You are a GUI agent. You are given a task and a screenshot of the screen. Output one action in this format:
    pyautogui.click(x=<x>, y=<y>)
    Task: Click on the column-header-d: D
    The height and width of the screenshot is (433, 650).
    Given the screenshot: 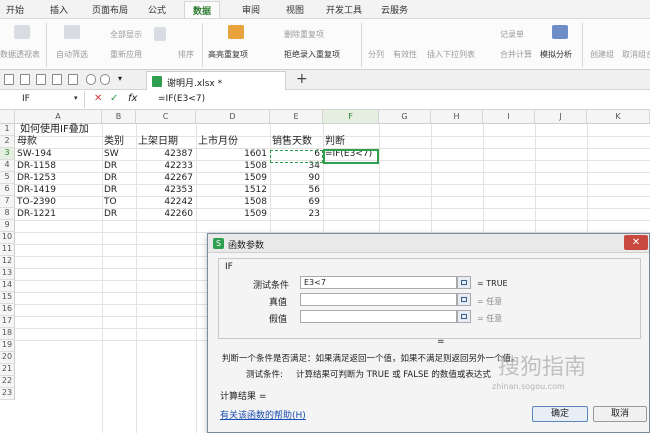 What is the action you would take?
    pyautogui.click(x=233, y=117)
    